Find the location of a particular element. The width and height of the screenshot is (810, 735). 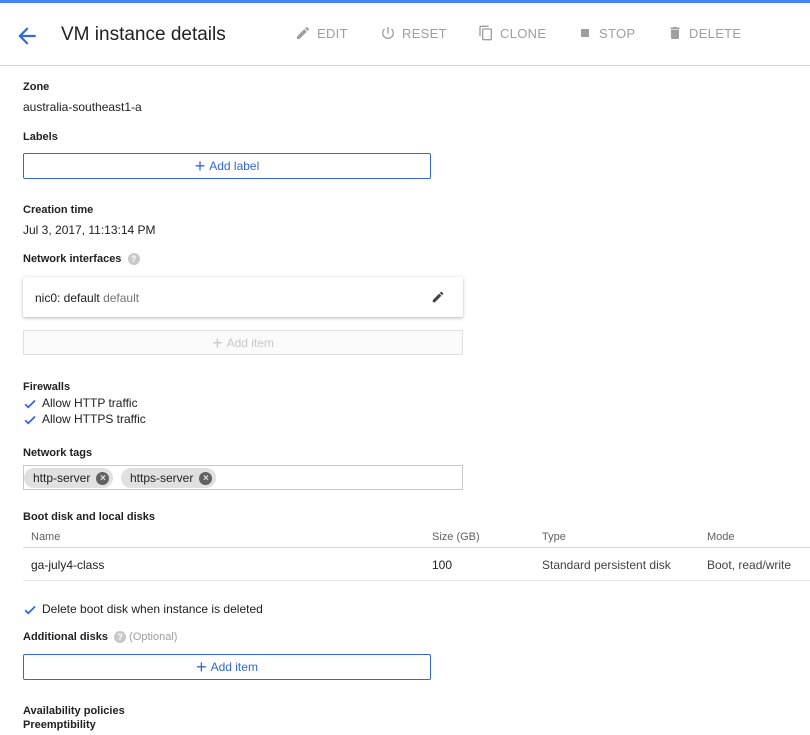

reset-button: RESET is located at coordinates (413, 33).